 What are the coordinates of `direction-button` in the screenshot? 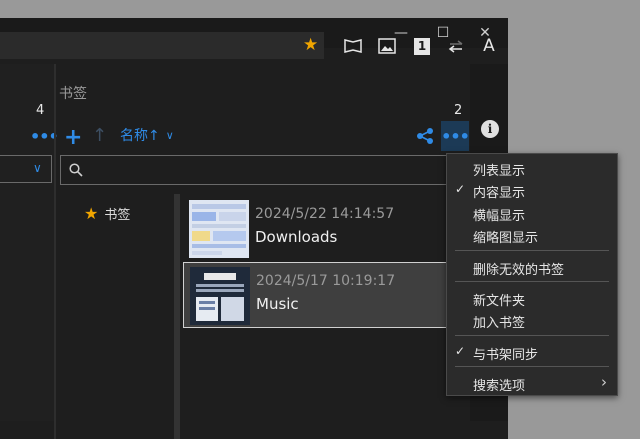 It's located at (456, 46).